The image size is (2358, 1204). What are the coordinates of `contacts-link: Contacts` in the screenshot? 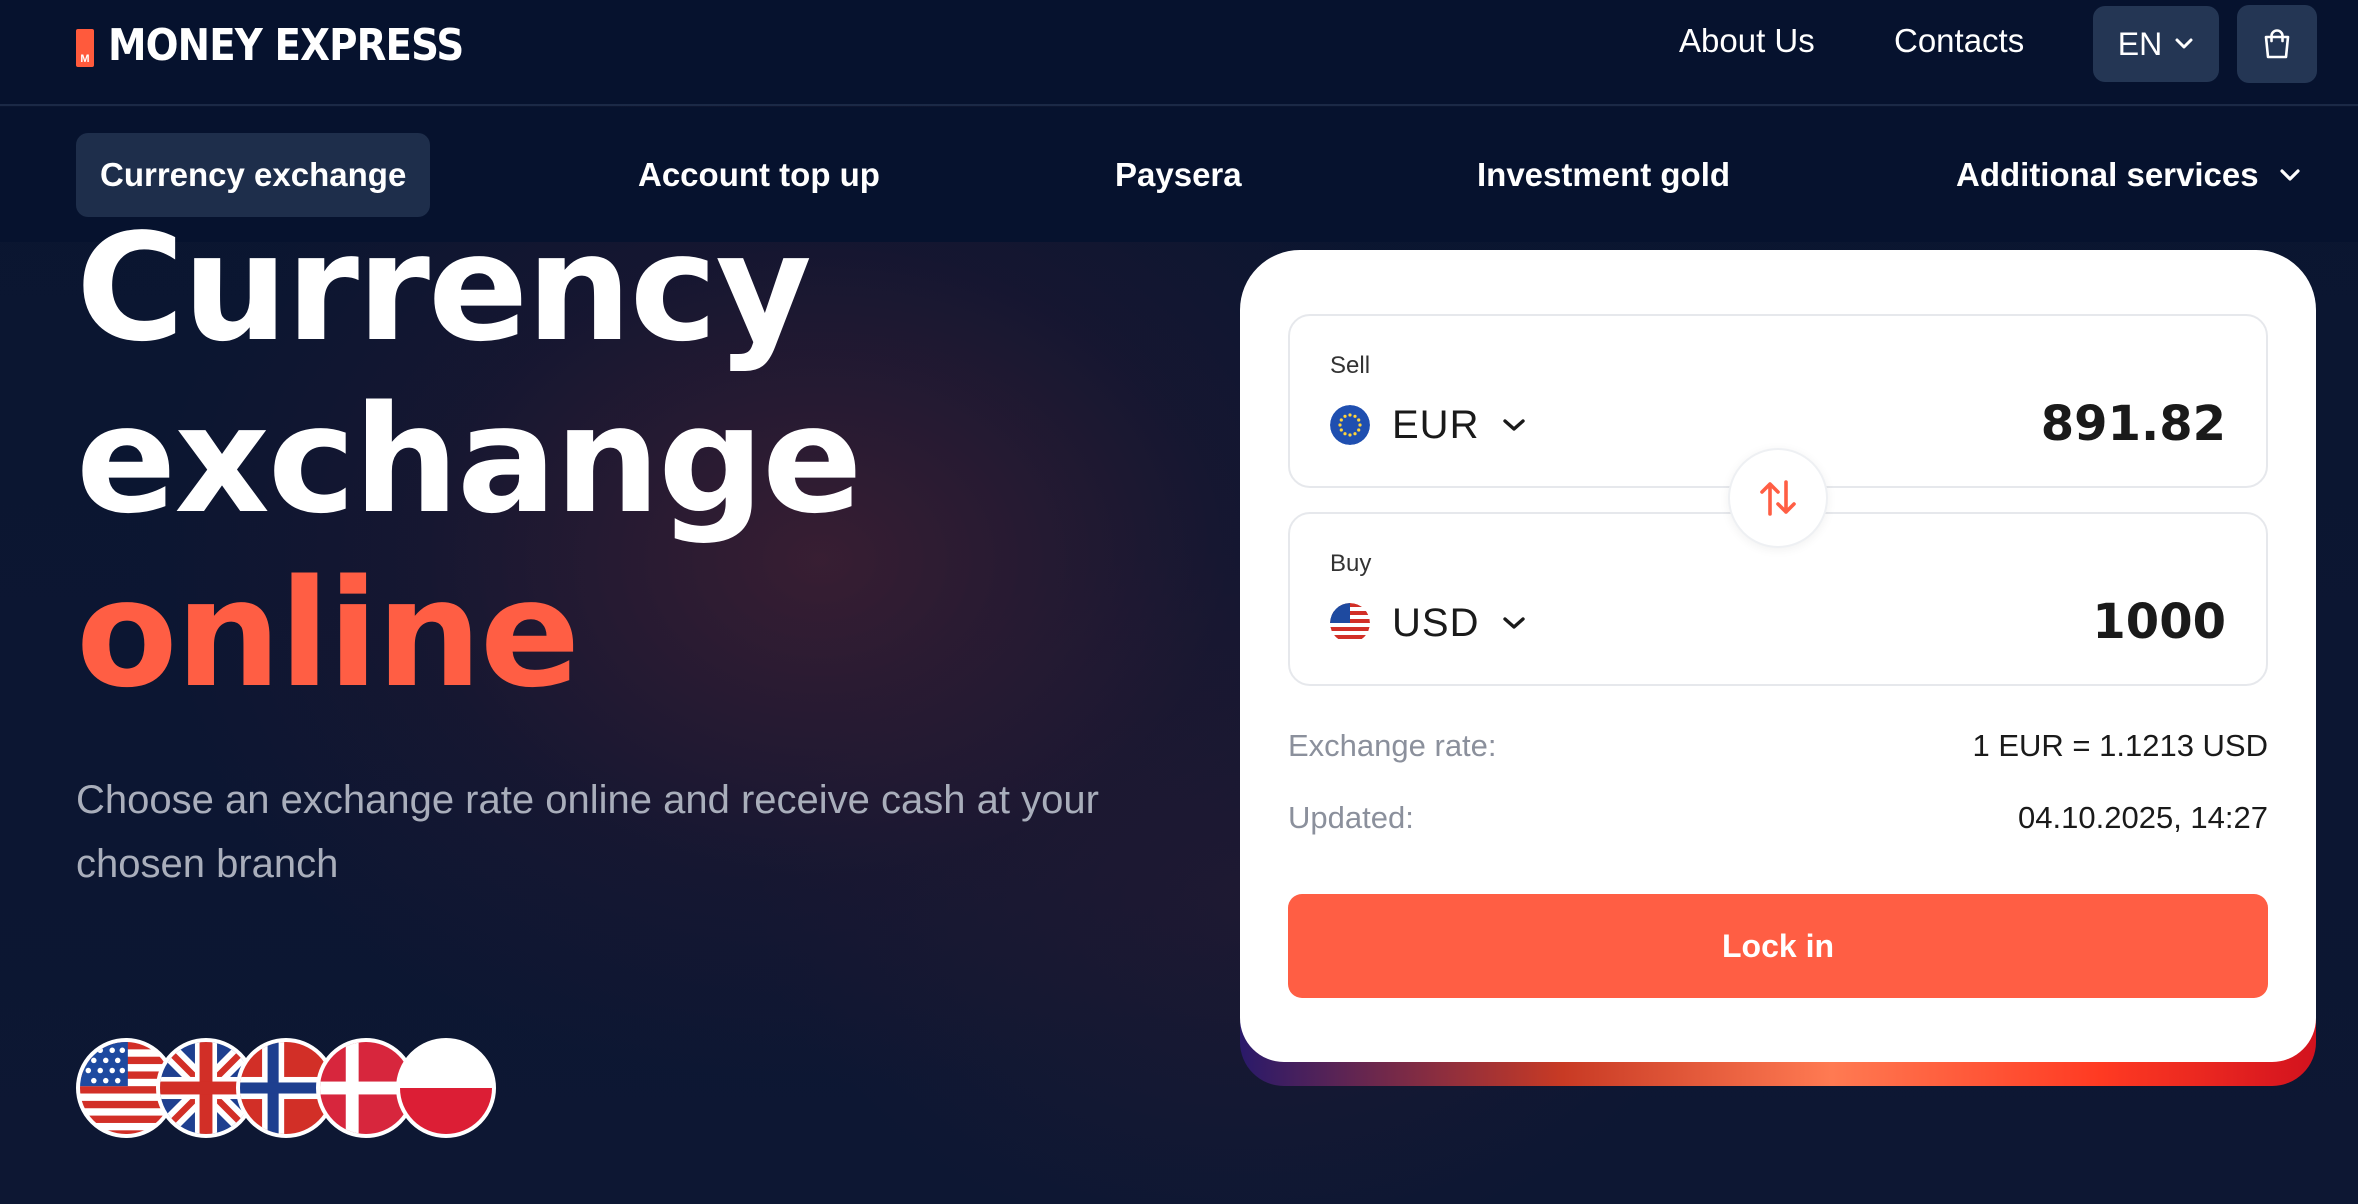 It's located at (1959, 41).